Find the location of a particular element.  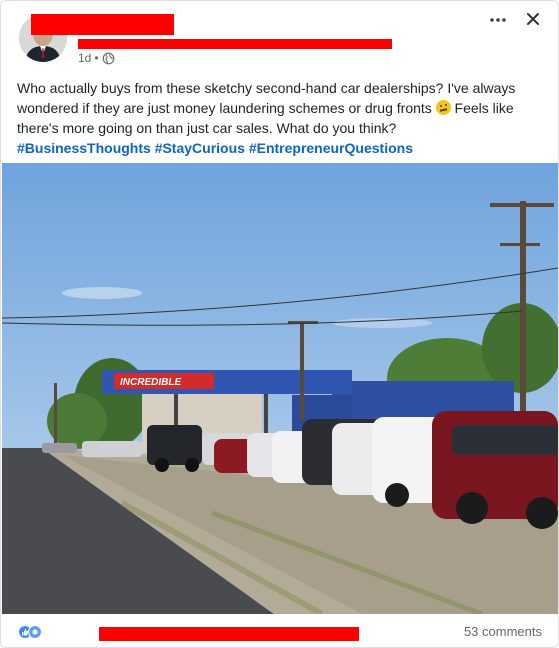

close-icon is located at coordinates (533, 19).